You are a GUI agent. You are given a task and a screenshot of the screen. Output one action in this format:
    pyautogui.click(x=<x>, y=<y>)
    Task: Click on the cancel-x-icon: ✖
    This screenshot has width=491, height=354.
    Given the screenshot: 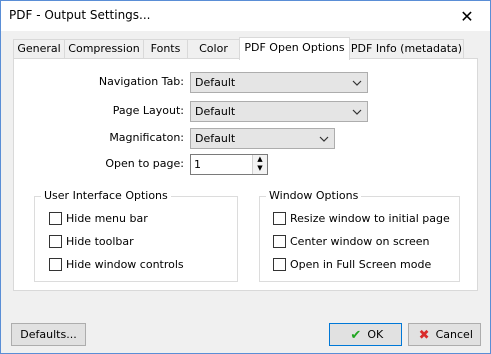 What is the action you would take?
    pyautogui.click(x=424, y=335)
    